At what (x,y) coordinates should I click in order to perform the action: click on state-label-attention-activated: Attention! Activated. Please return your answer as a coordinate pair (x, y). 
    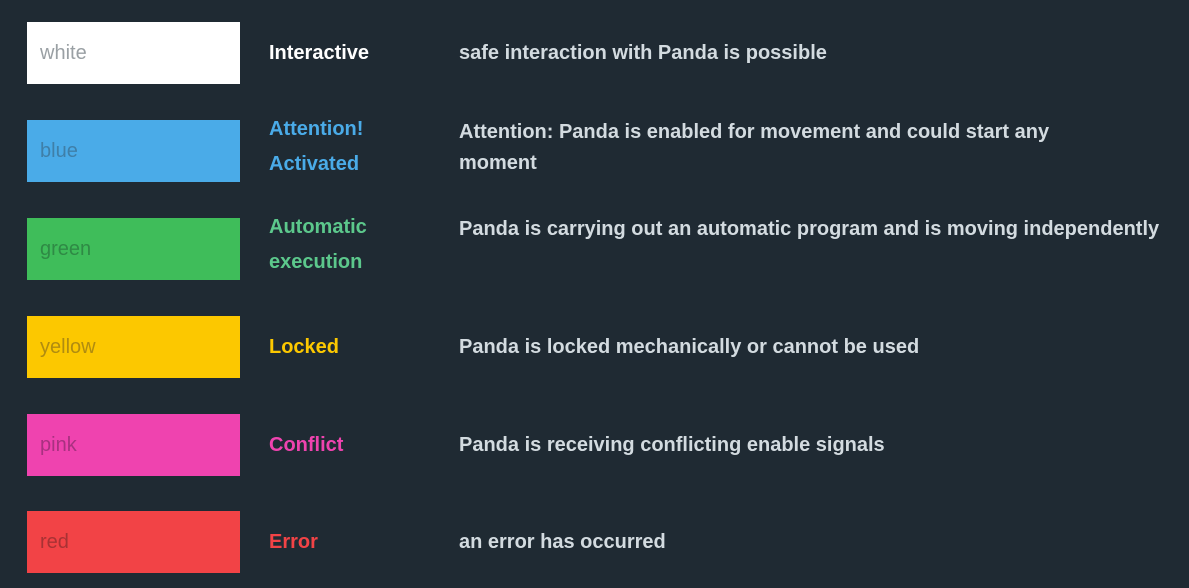
    Looking at the image, I should click on (316, 146).